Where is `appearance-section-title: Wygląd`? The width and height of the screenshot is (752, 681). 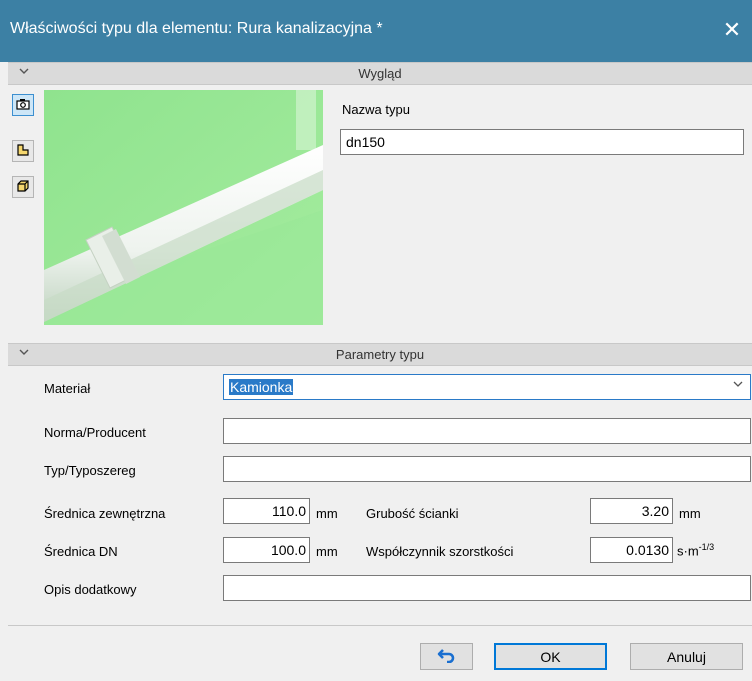 appearance-section-title: Wygląd is located at coordinates (380, 73).